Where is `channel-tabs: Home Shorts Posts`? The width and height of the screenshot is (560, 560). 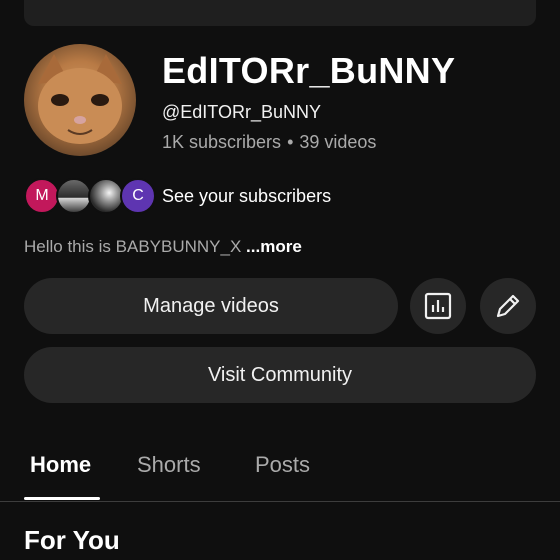 channel-tabs: Home Shorts Posts is located at coordinates (280, 471).